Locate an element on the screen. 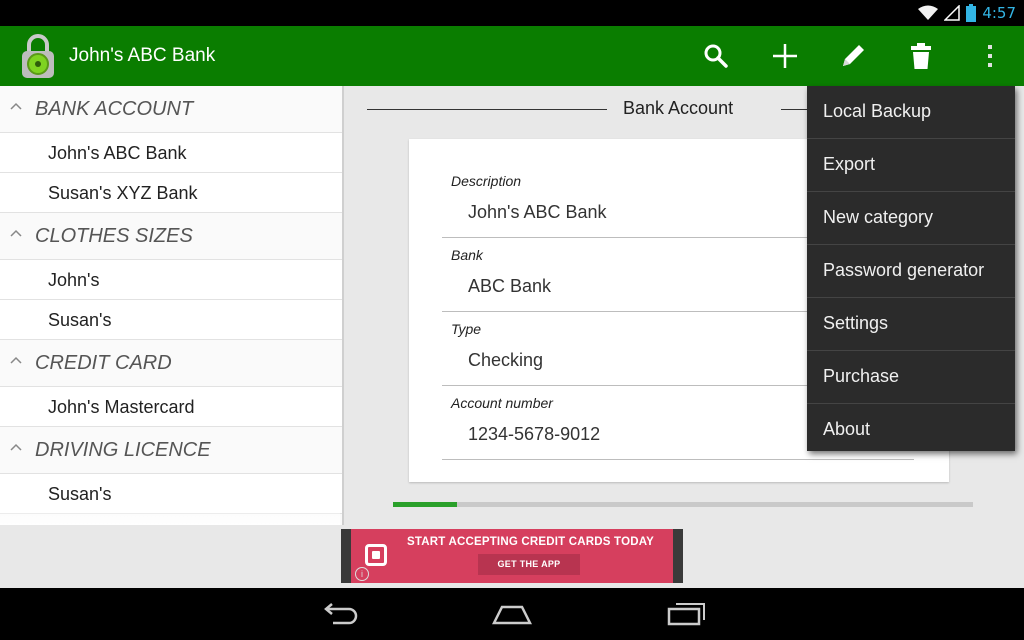 The height and width of the screenshot is (640, 1024). search-button is located at coordinates (716, 56).